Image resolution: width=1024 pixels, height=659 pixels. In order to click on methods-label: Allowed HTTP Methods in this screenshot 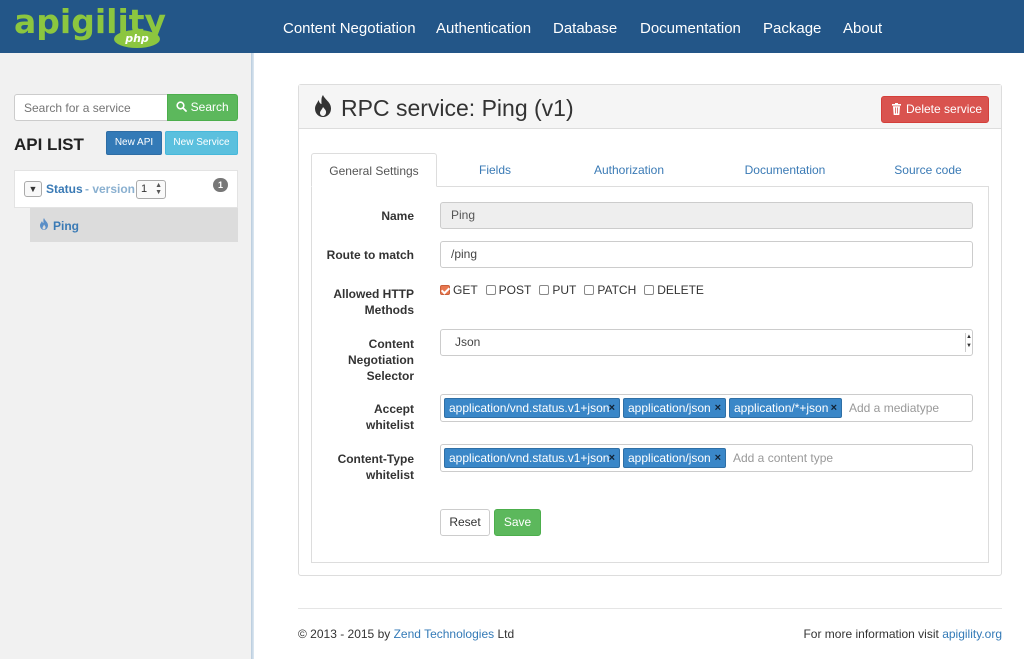, I will do `click(373, 302)`.